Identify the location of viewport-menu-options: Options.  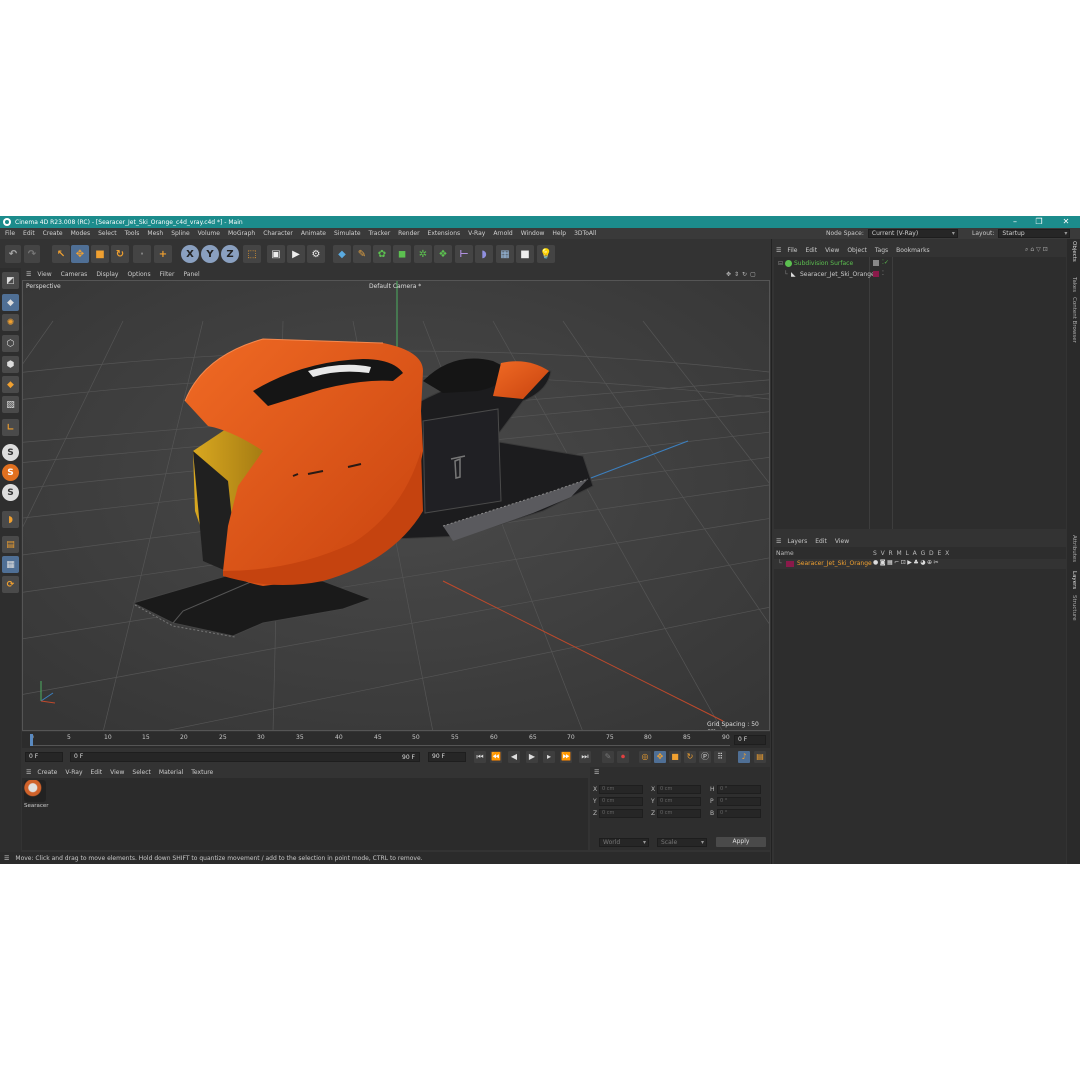
(138, 274).